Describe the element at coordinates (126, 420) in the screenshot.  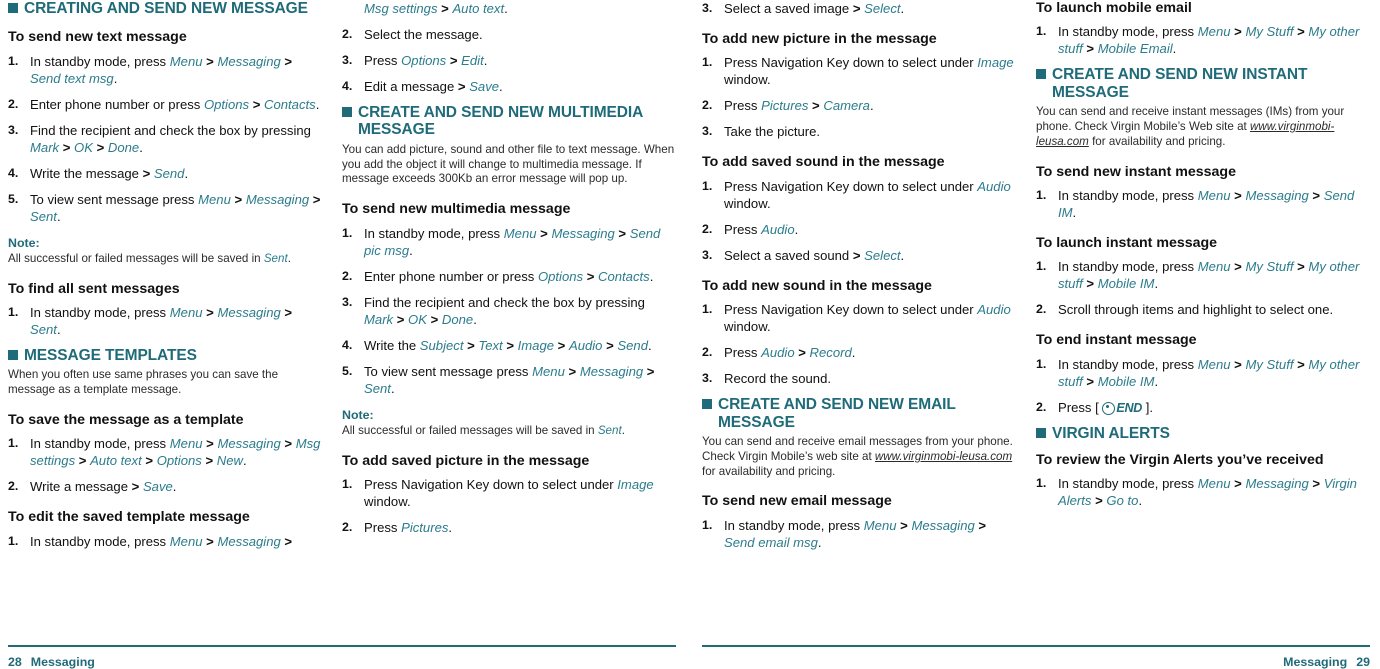
I see `subheading-to-save-the-message-as-a-template: To save the message as a template` at that location.